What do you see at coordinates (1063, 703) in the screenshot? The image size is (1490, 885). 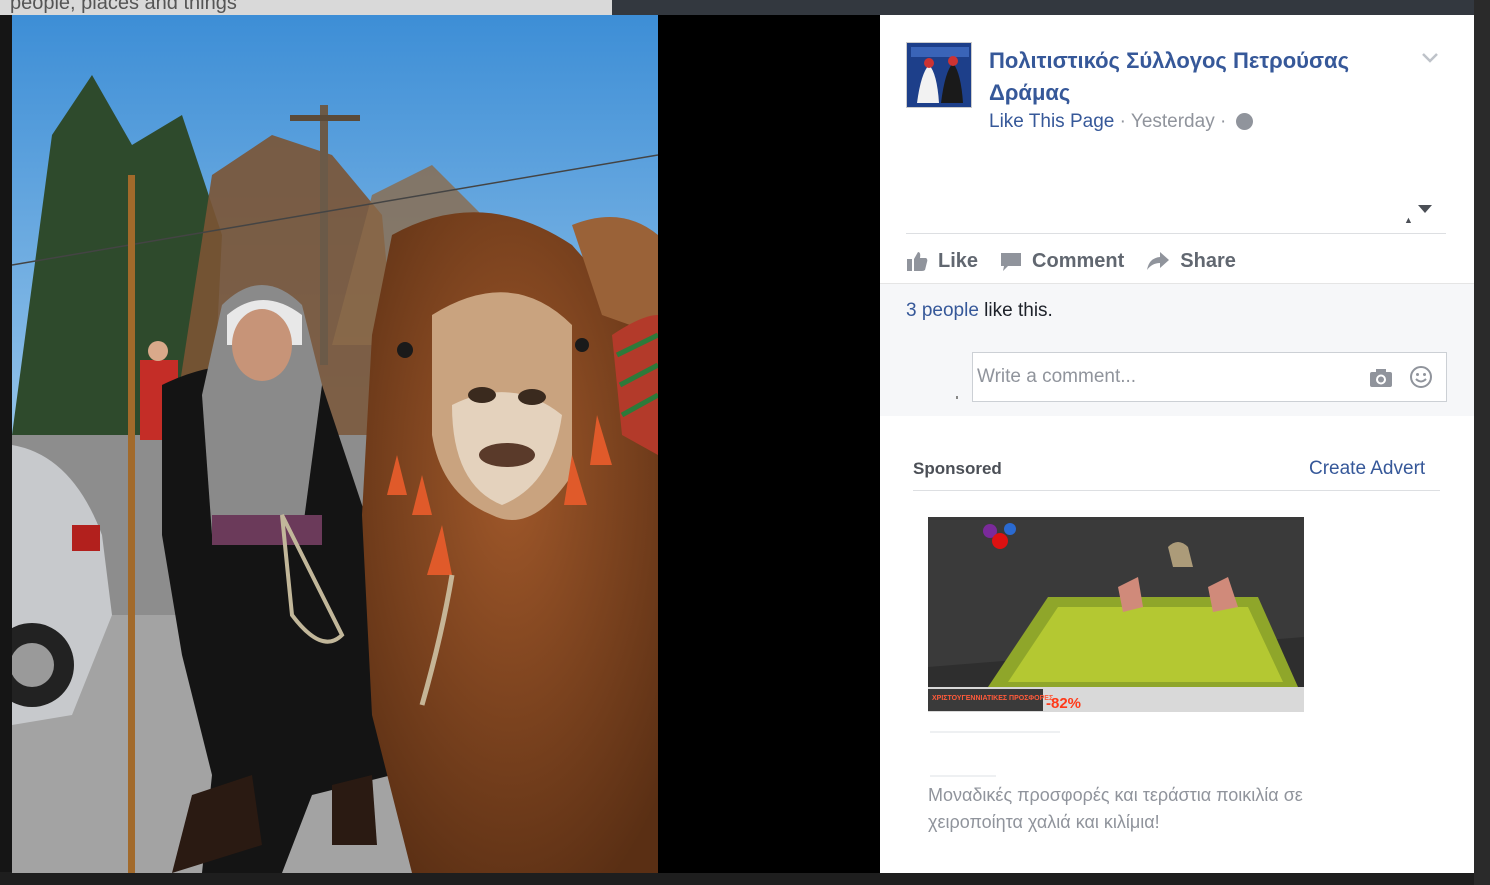 I see `ad-discount: -82%` at bounding box center [1063, 703].